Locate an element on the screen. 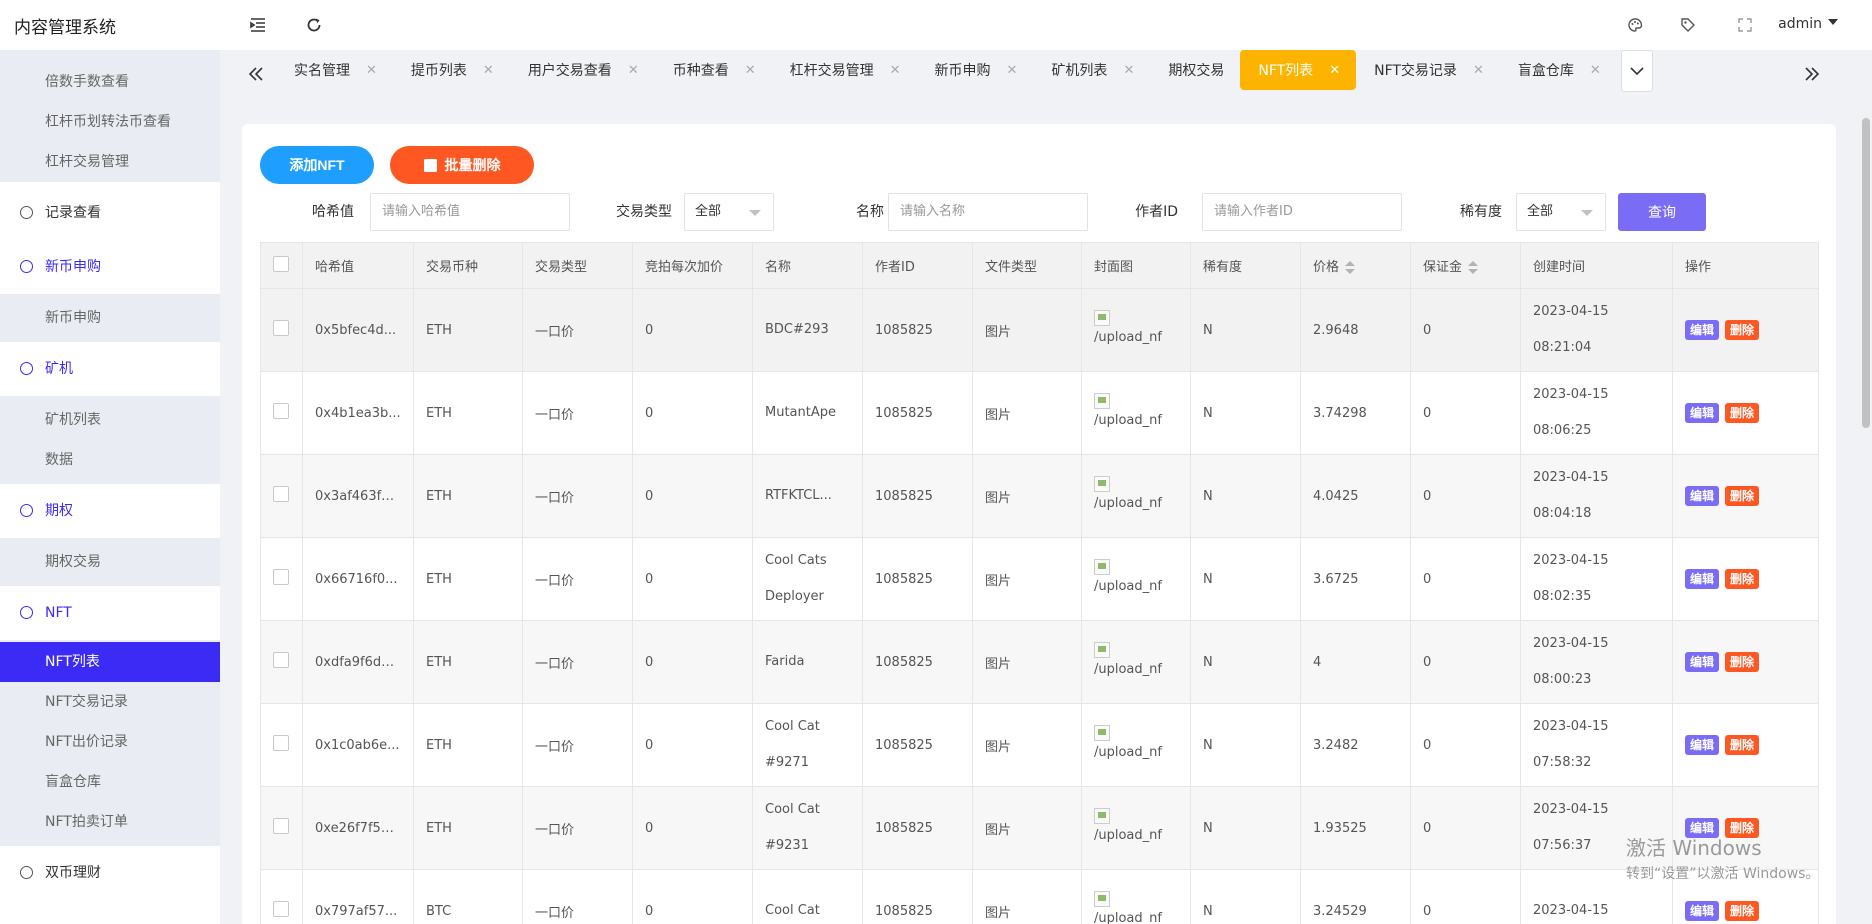  sidebar-item-options-trade: 期权交易 is located at coordinates (110, 562).